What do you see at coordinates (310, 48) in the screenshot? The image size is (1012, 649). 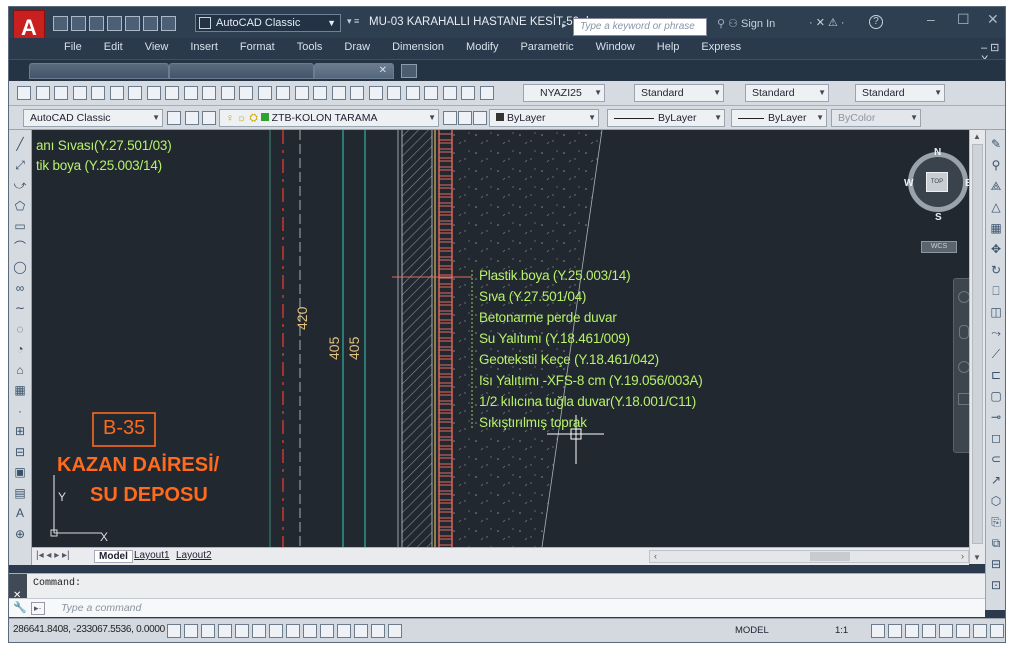 I see `menu-tools: Tools` at bounding box center [310, 48].